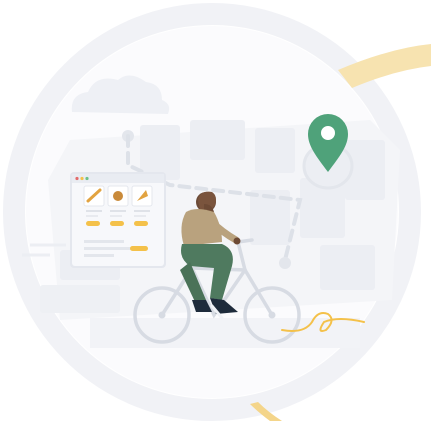  Describe the element at coordinates (328, 152) in the screenshot. I see `map-pin-icon` at that location.